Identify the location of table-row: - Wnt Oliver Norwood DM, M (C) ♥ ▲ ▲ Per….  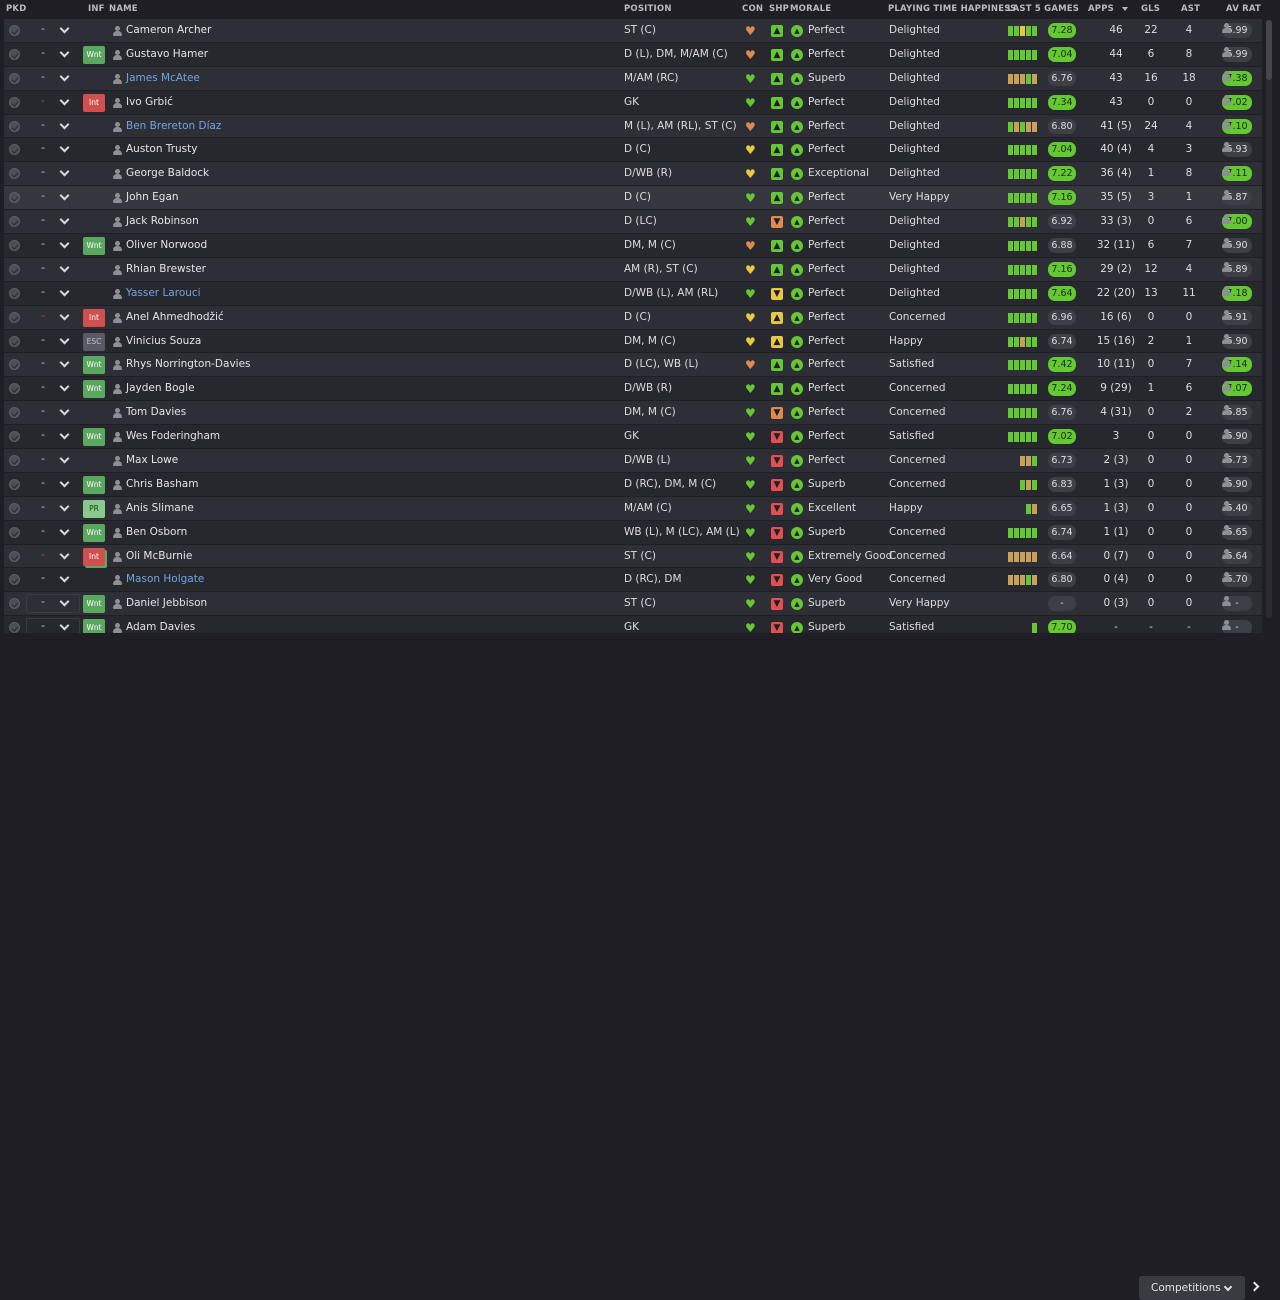
(633, 246).